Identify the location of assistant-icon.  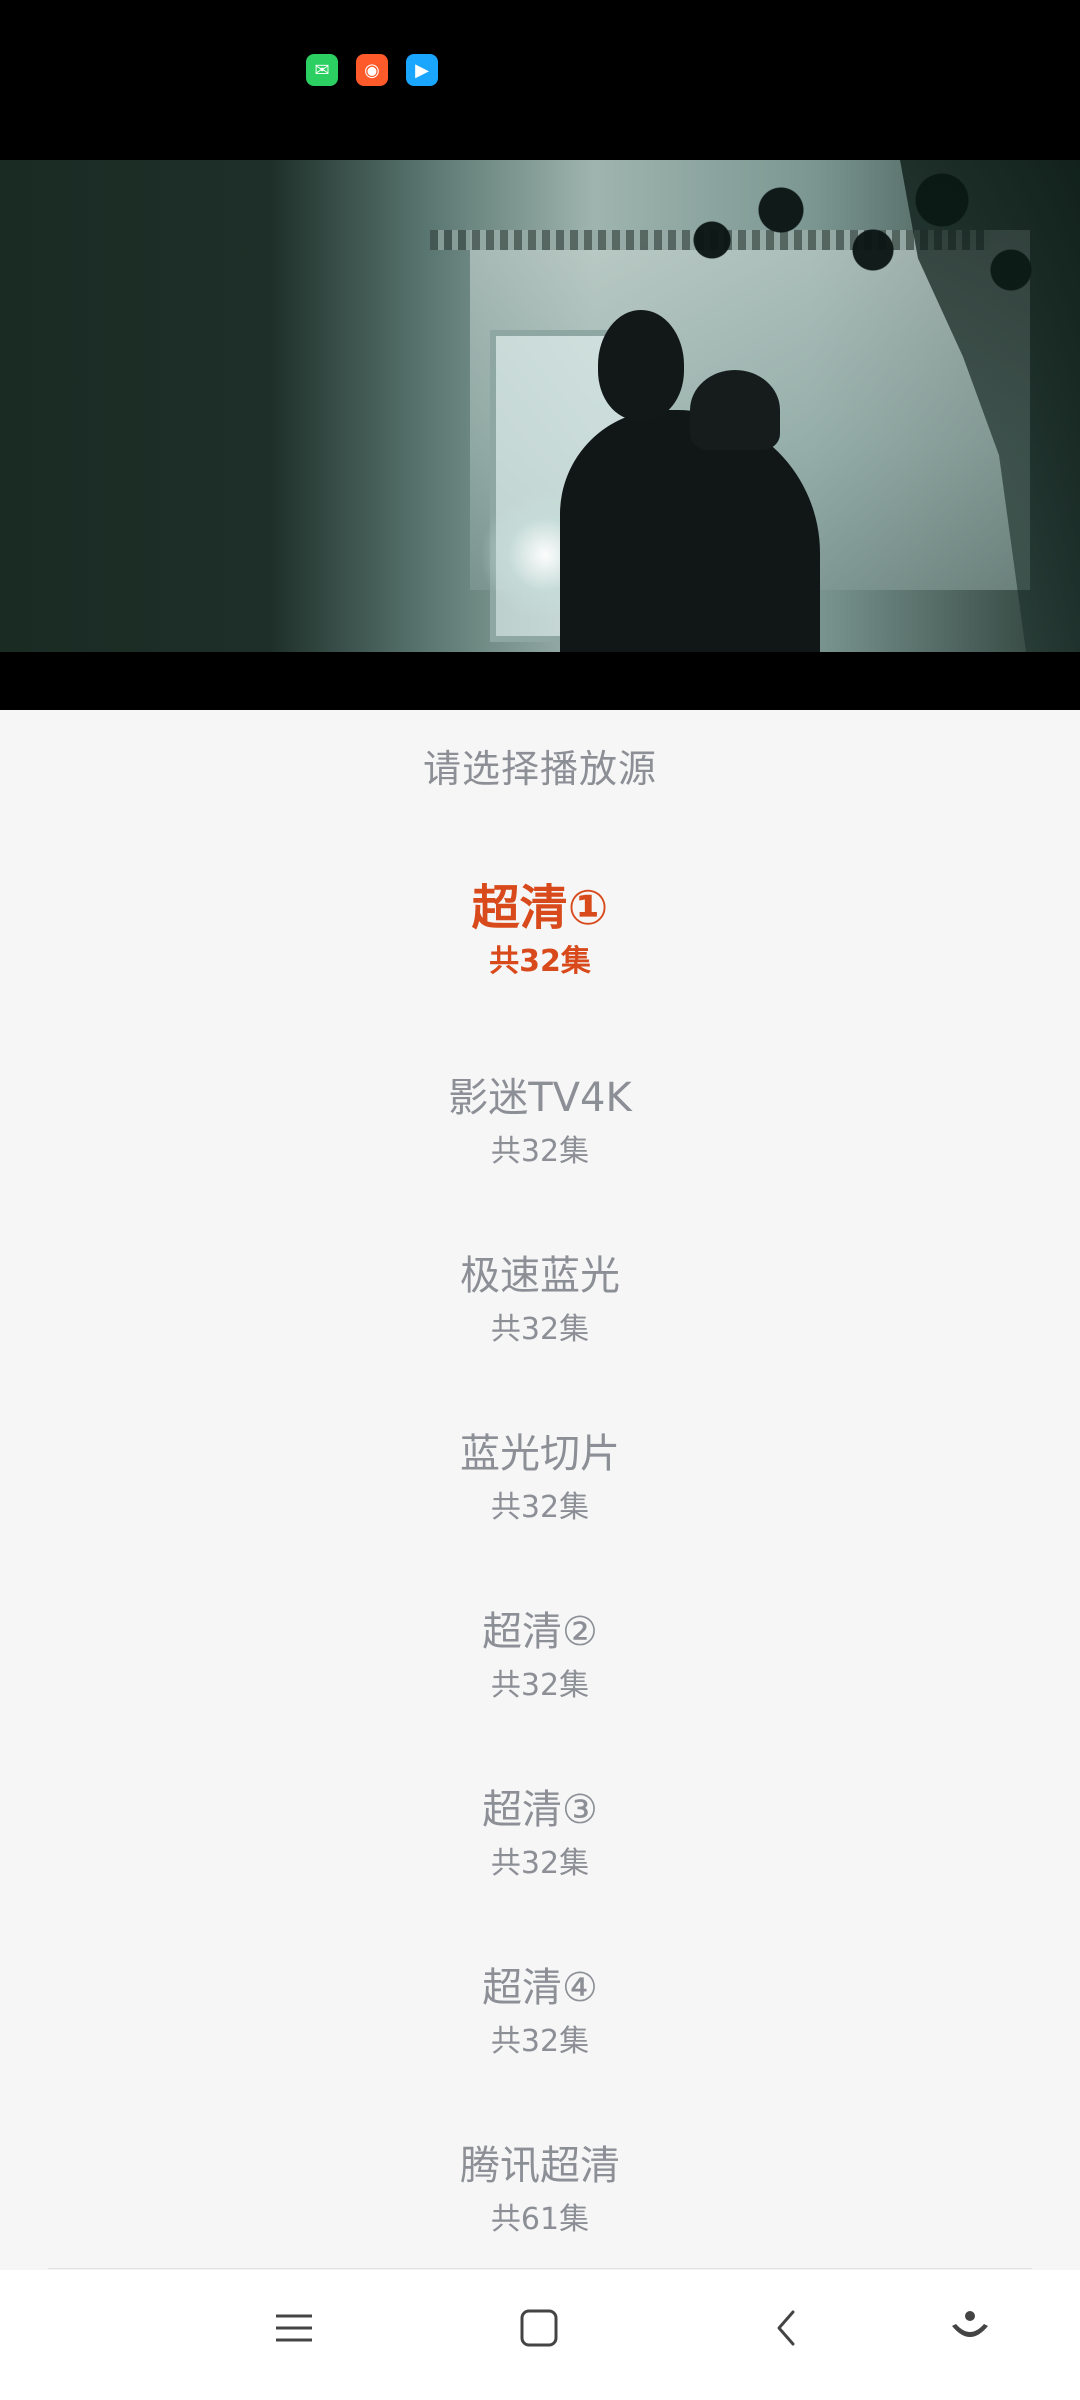
(970, 2328).